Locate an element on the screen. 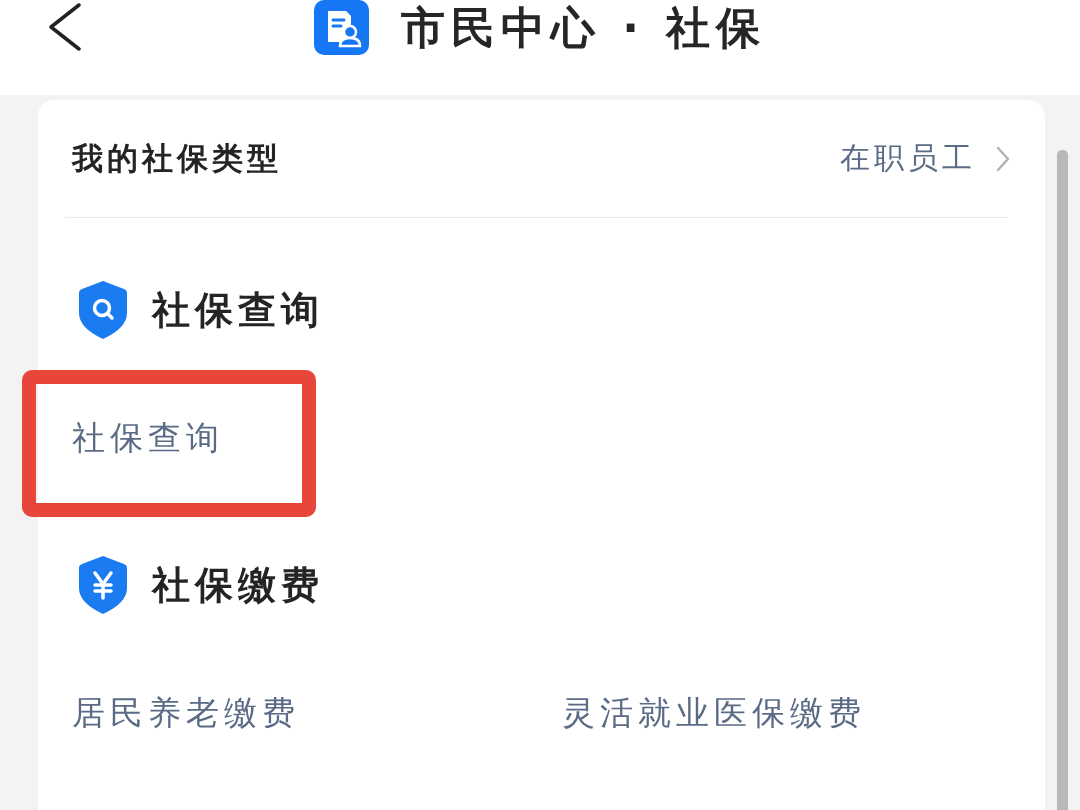 The width and height of the screenshot is (1080, 810). service-item: 灵活就业医保缴费 is located at coordinates (714, 713).